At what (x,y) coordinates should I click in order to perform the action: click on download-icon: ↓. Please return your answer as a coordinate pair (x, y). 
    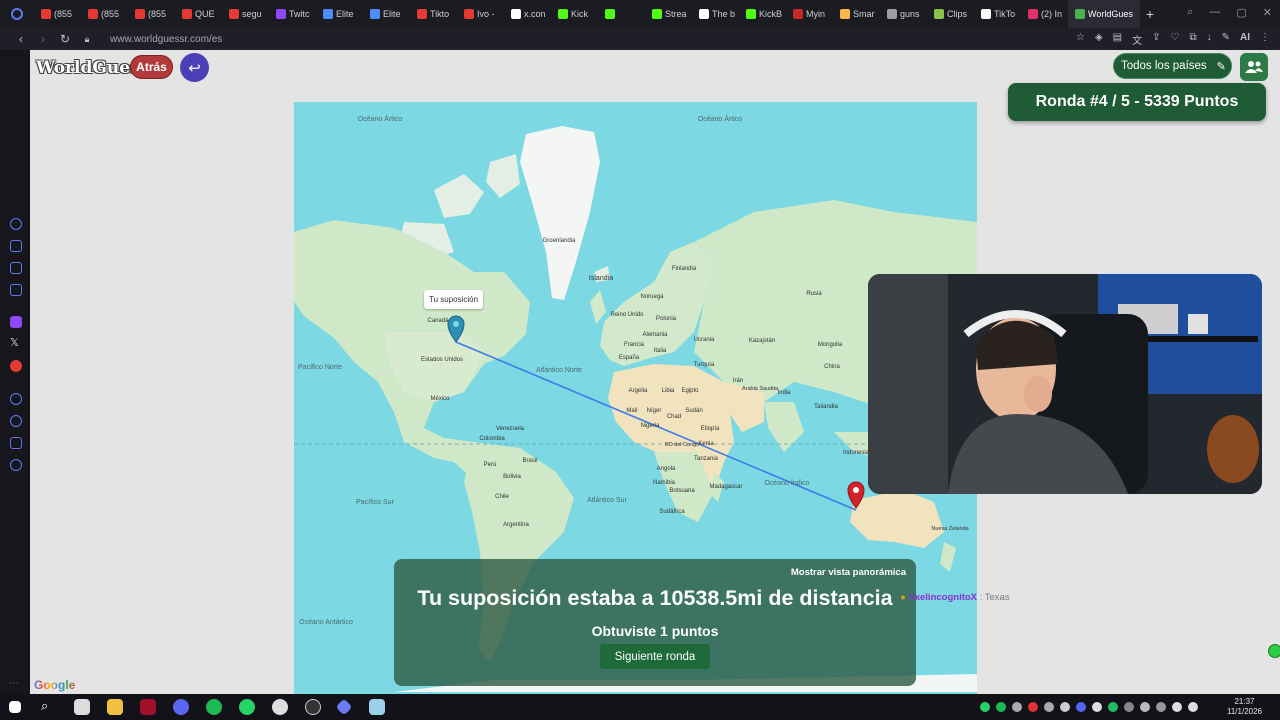
    Looking at the image, I should click on (1209, 39).